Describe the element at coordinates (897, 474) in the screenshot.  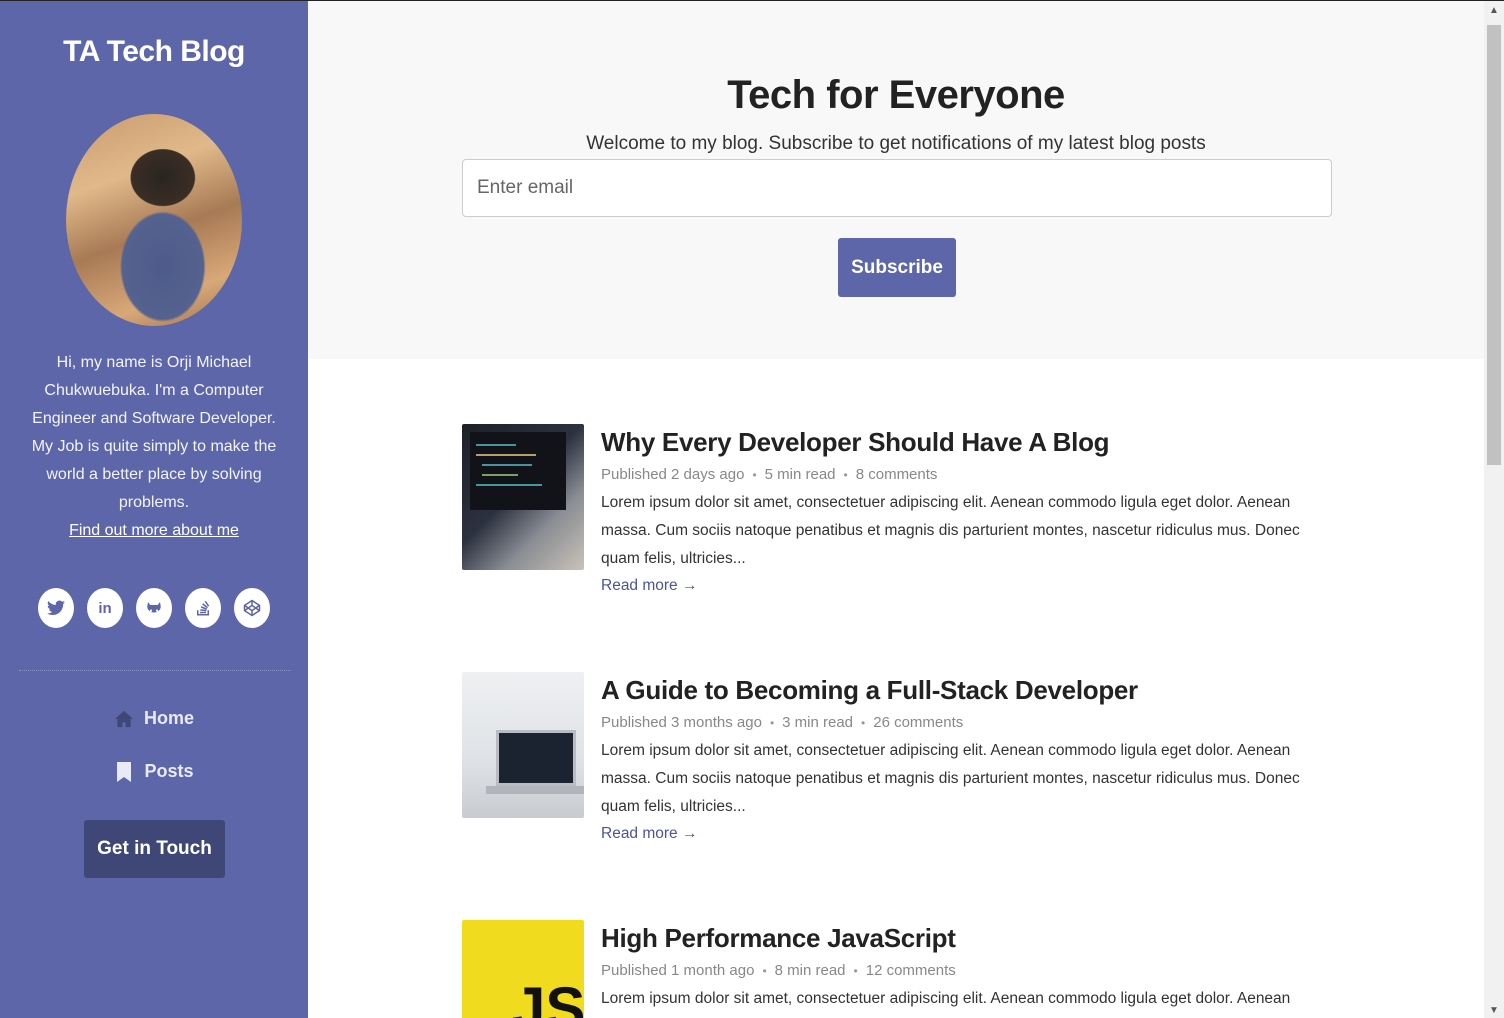
I see `post-comments: 8 comments` at that location.